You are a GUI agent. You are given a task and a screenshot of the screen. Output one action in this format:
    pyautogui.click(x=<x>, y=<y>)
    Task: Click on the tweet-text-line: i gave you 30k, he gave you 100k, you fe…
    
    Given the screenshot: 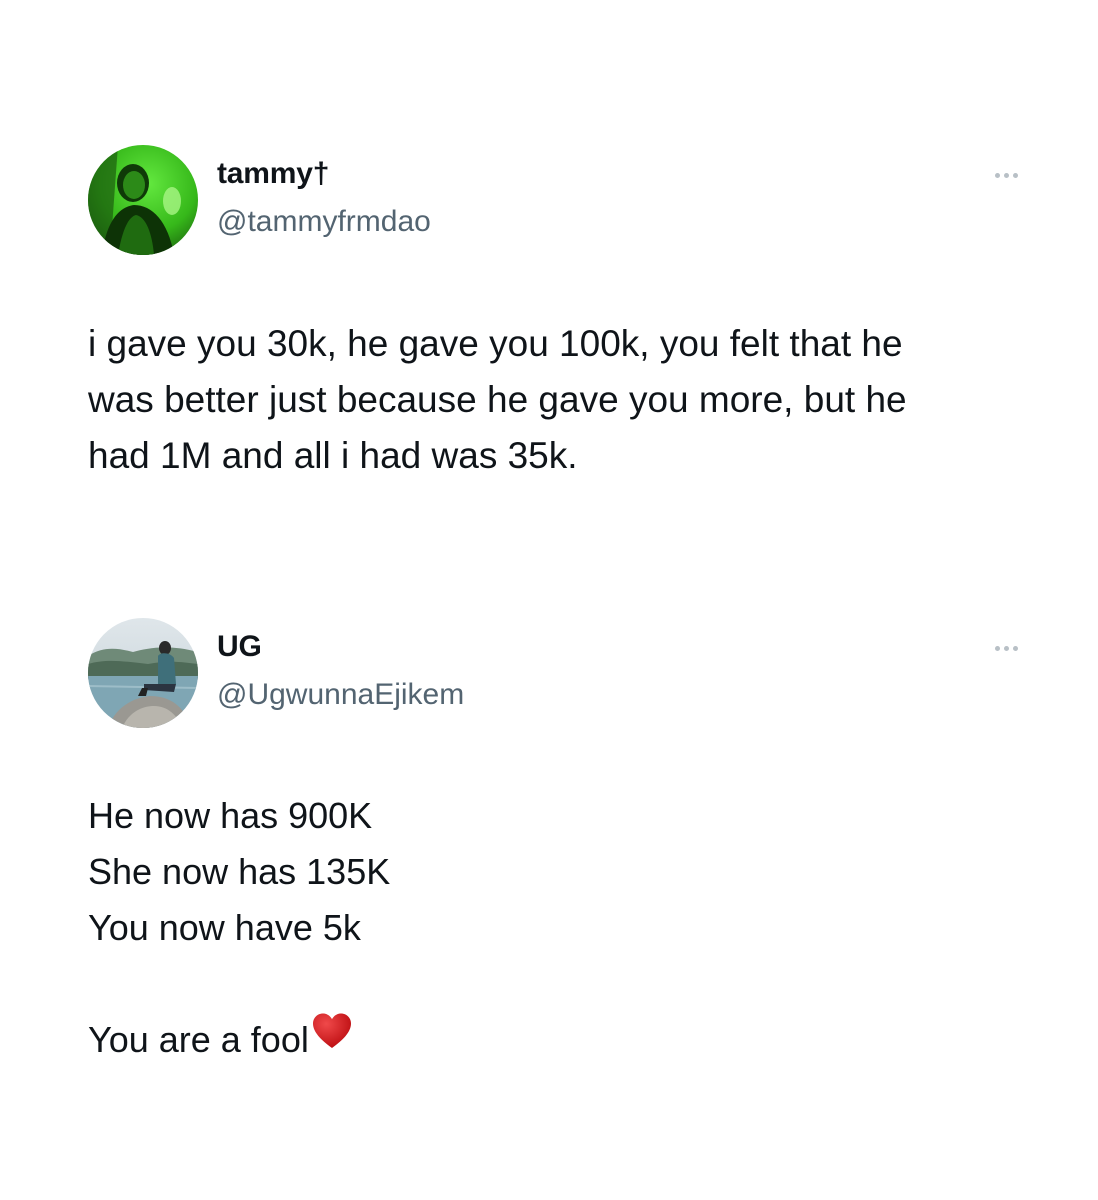 What is the action you would take?
    pyautogui.click(x=495, y=343)
    